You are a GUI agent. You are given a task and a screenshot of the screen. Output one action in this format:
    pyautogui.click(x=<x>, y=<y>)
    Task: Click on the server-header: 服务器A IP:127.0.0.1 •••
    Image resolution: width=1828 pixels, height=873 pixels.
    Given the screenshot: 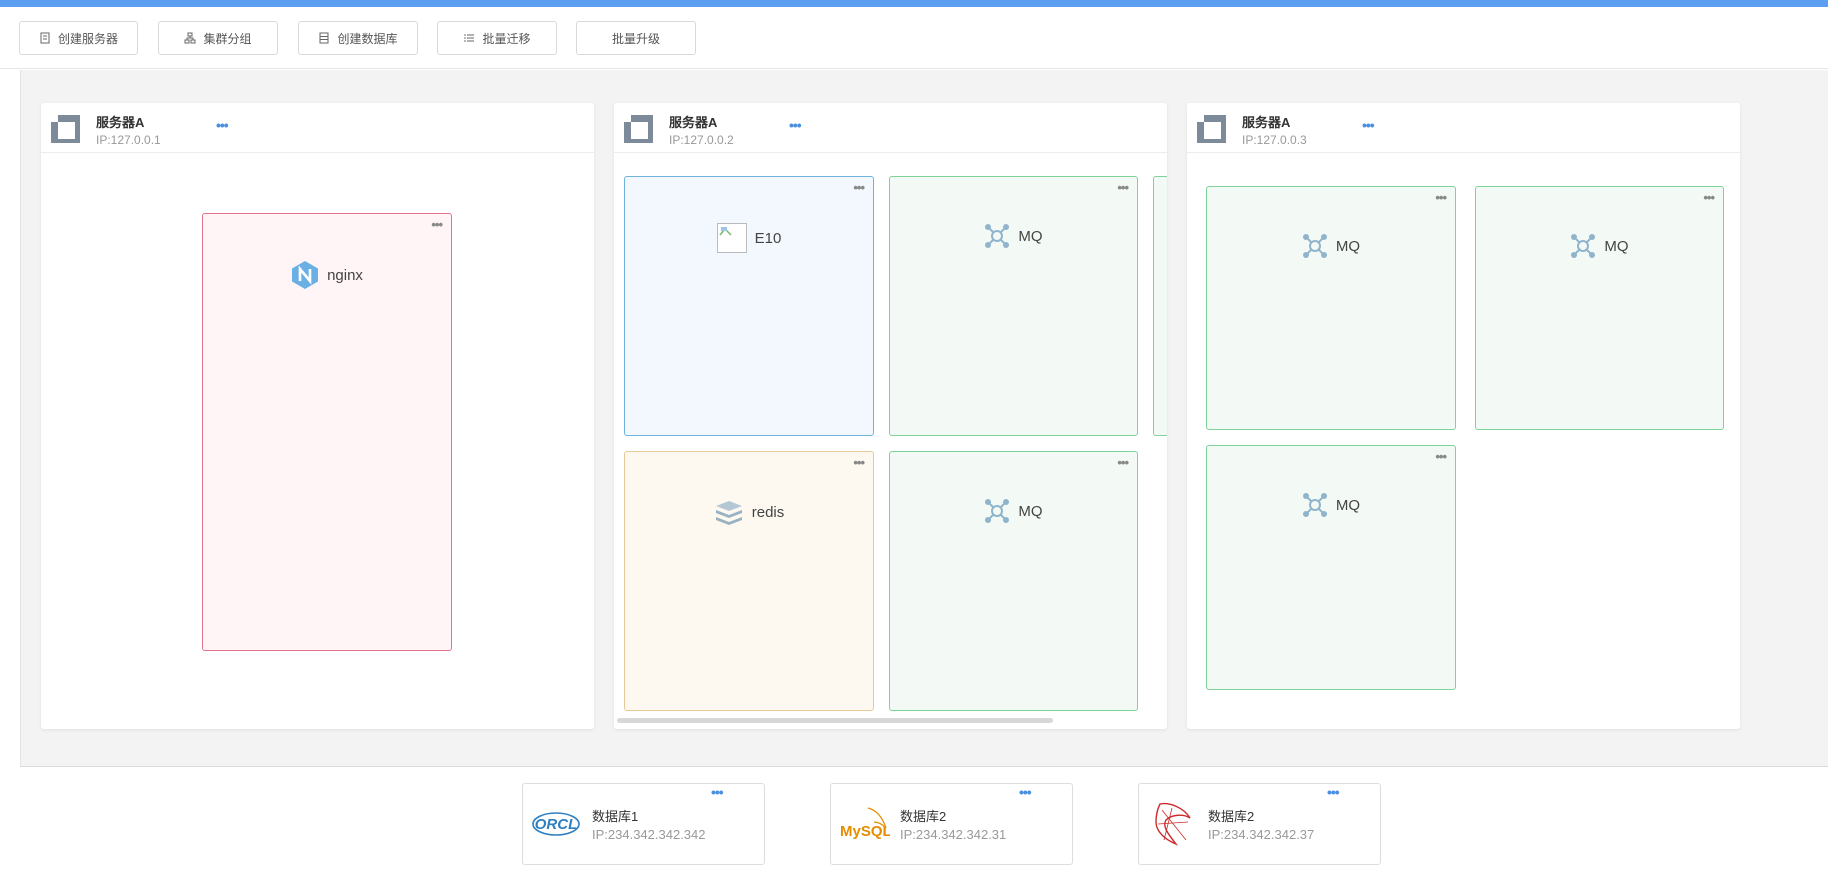 What is the action you would take?
    pyautogui.click(x=317, y=128)
    